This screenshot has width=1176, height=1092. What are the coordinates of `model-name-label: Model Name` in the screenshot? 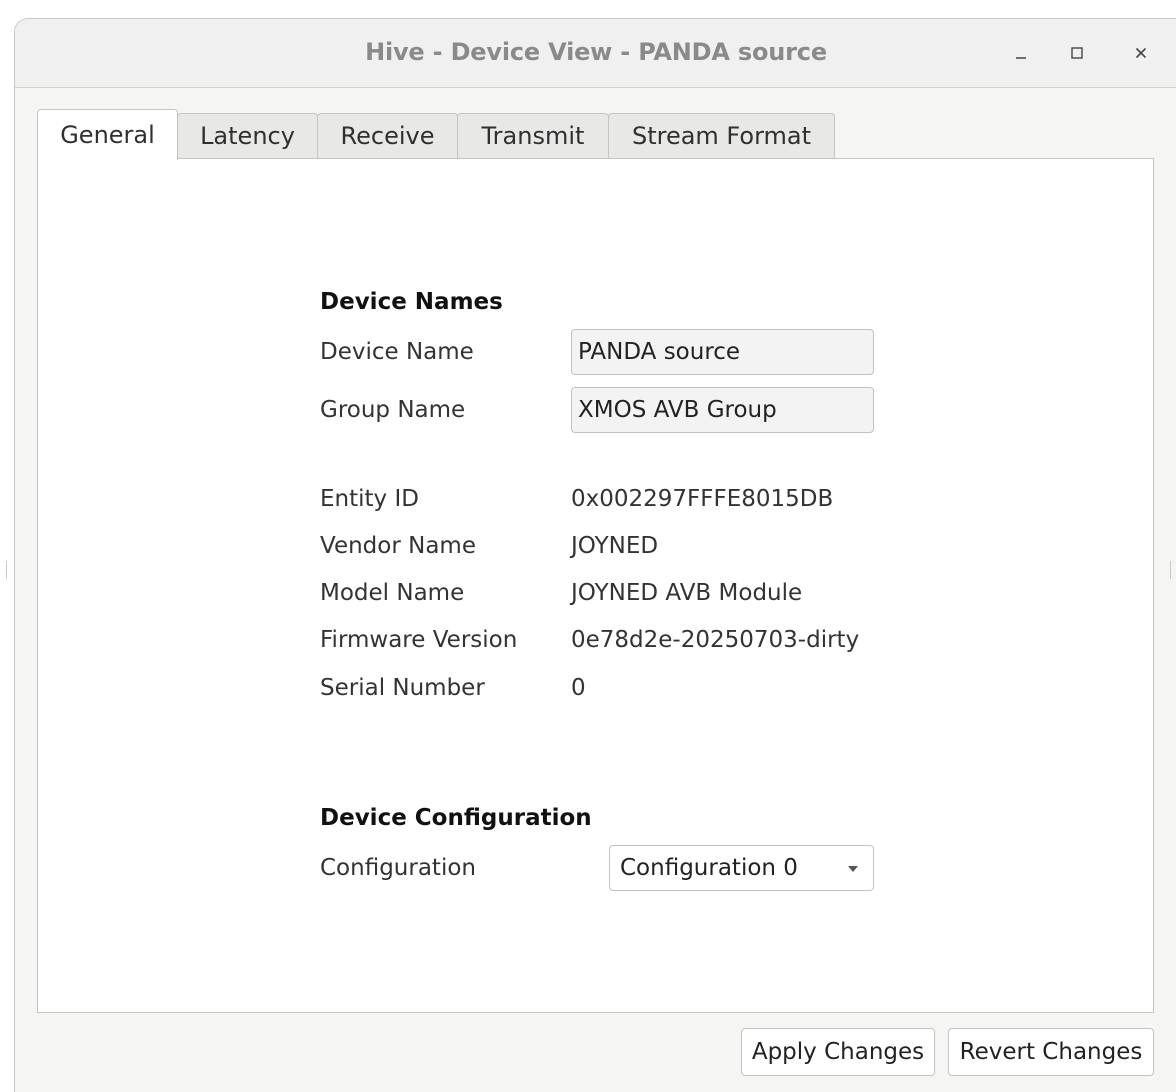 It's located at (392, 593).